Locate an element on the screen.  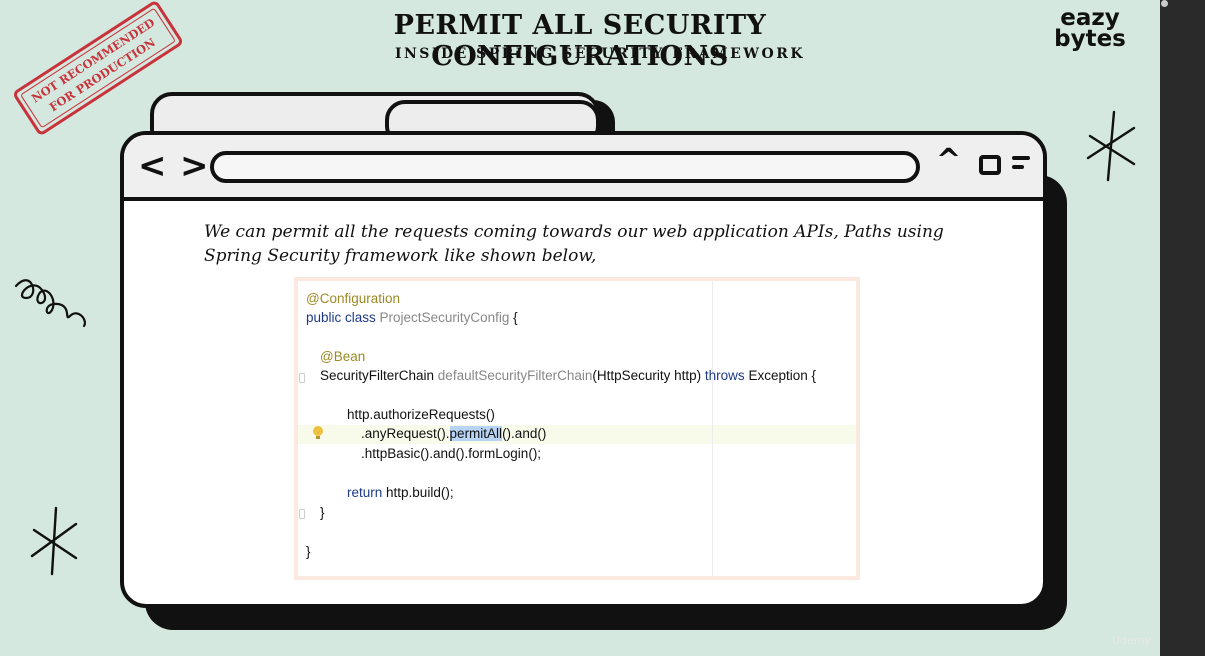
fold-marker-icon is located at coordinates (302, 378).